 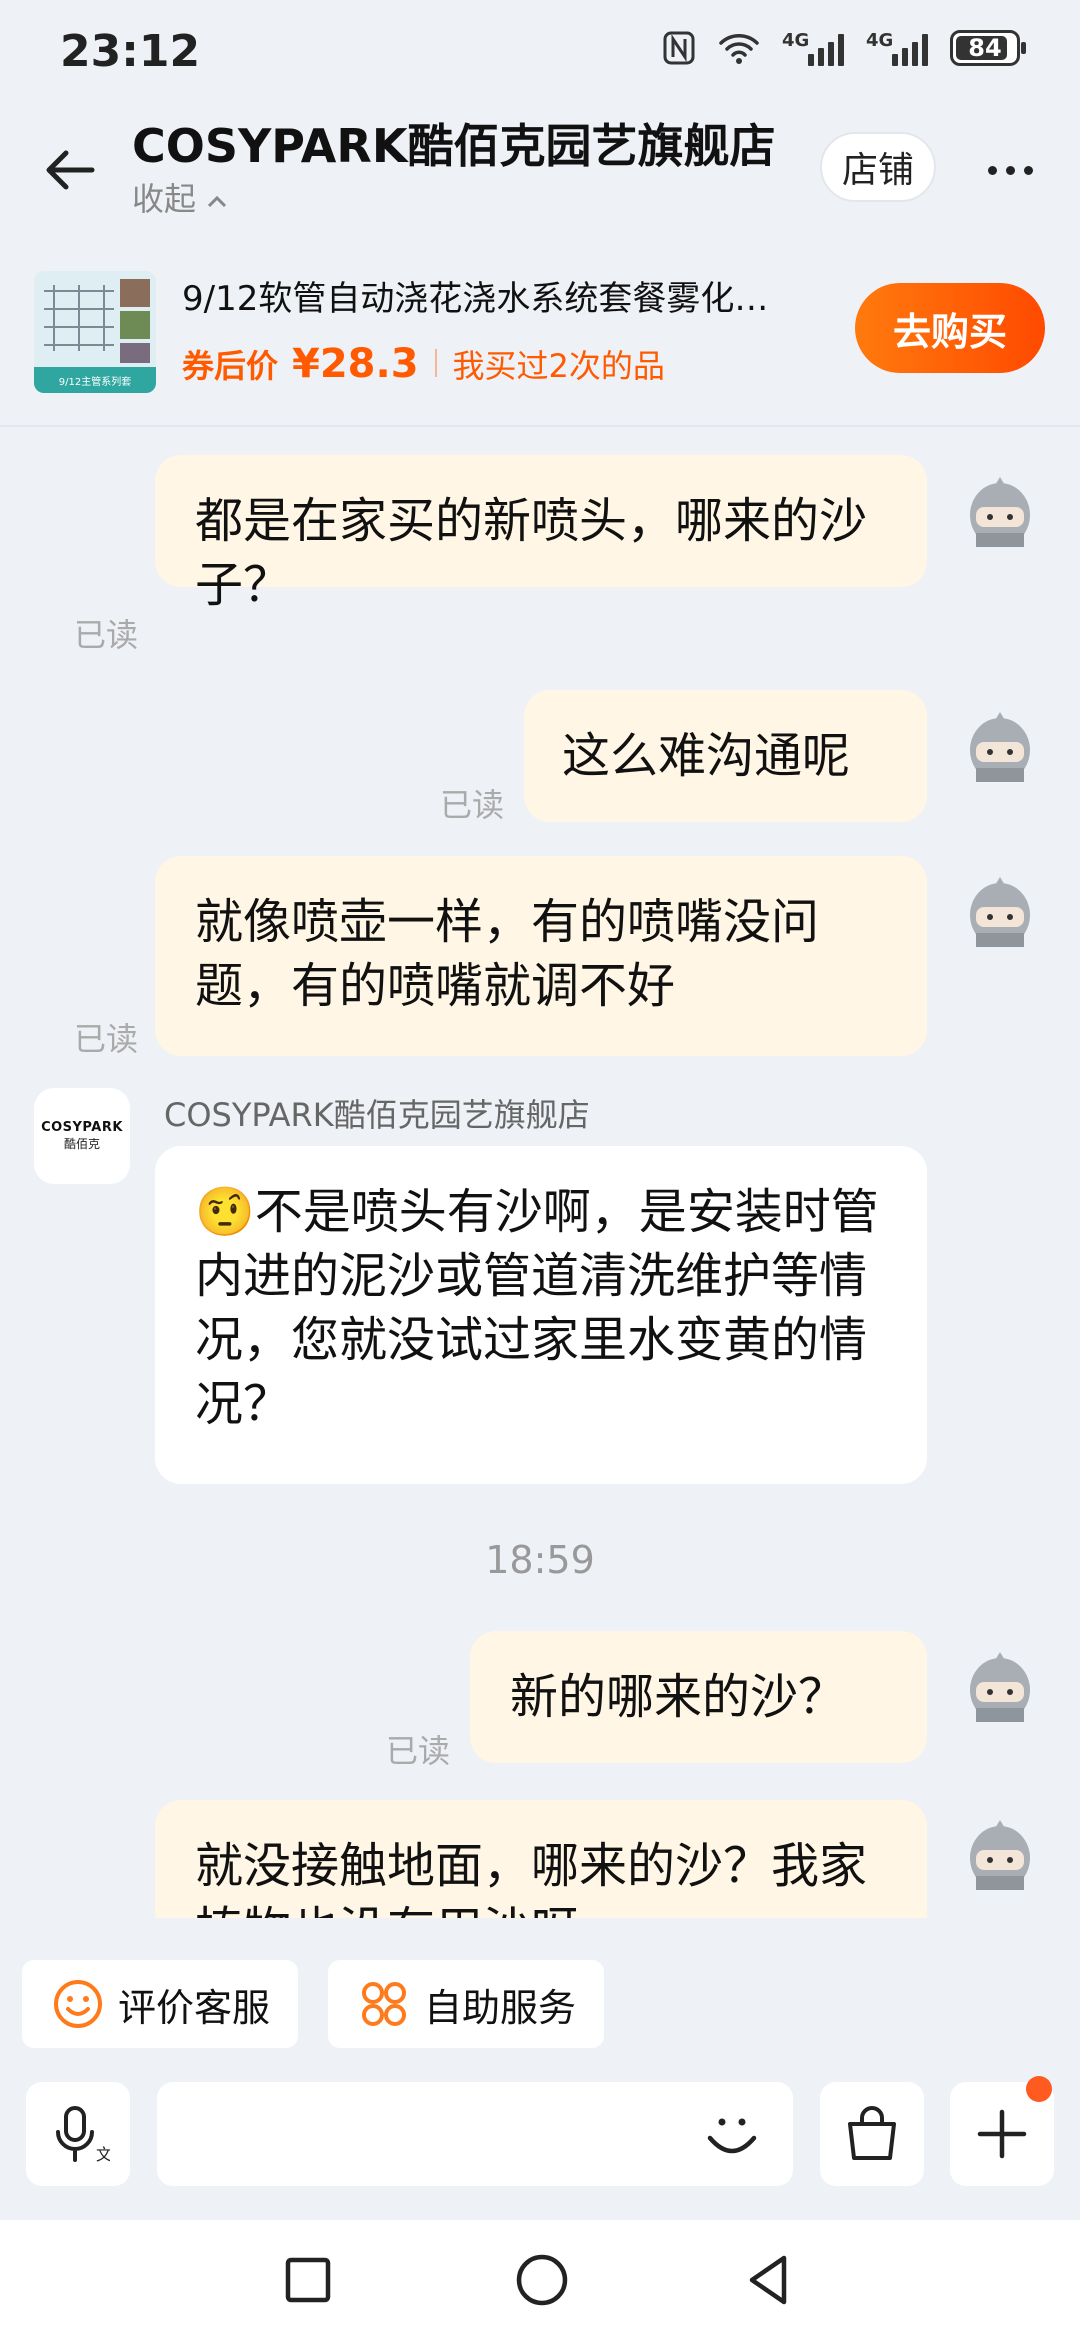 What do you see at coordinates (706, 756) in the screenshot?
I see `message-text: 这么难沟通呢` at bounding box center [706, 756].